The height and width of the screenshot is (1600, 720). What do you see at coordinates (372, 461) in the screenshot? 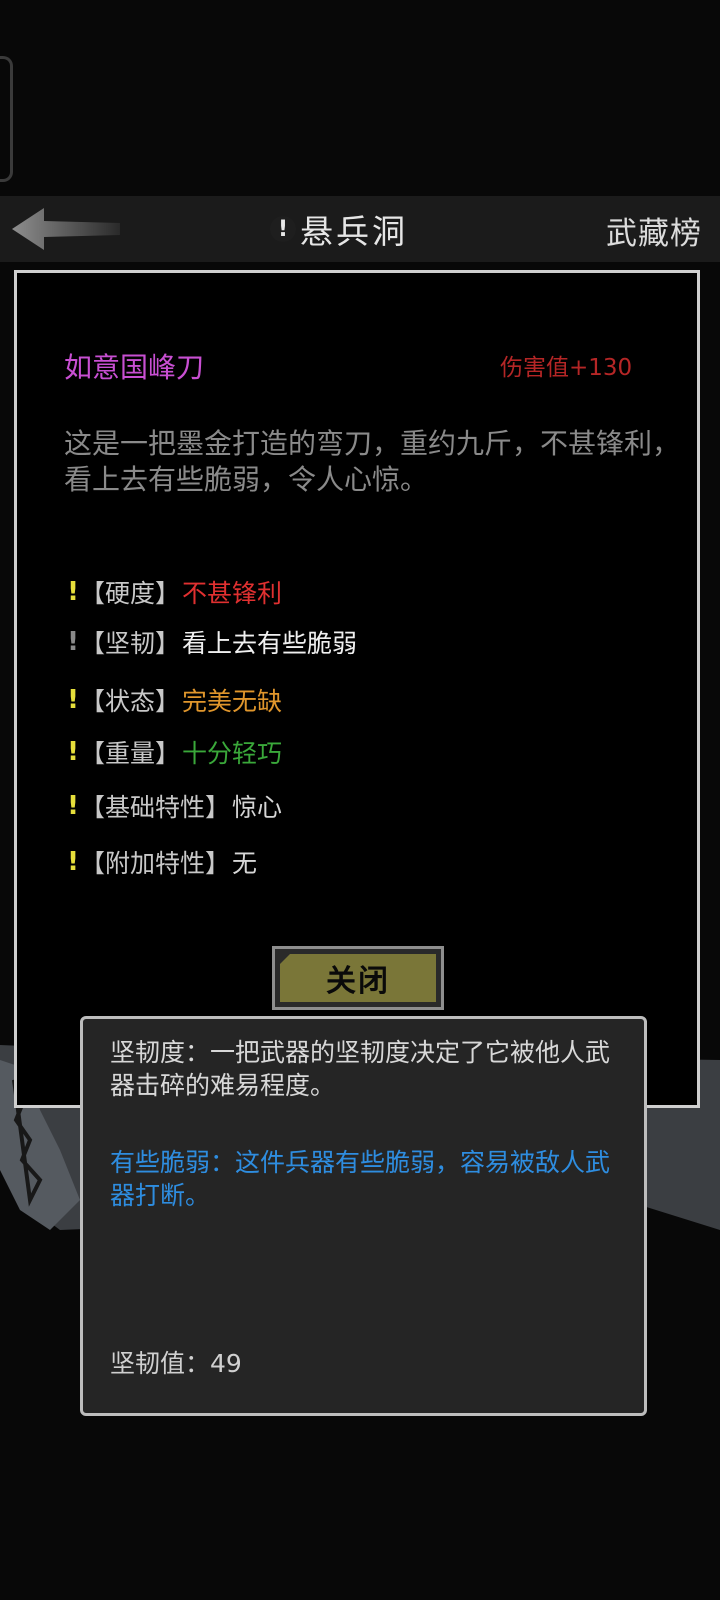
I see `item-description: 这是一把墨金打造的弯刀，重约九斤，不甚锋利，看上去有些脆弱，令人心惊。` at bounding box center [372, 461].